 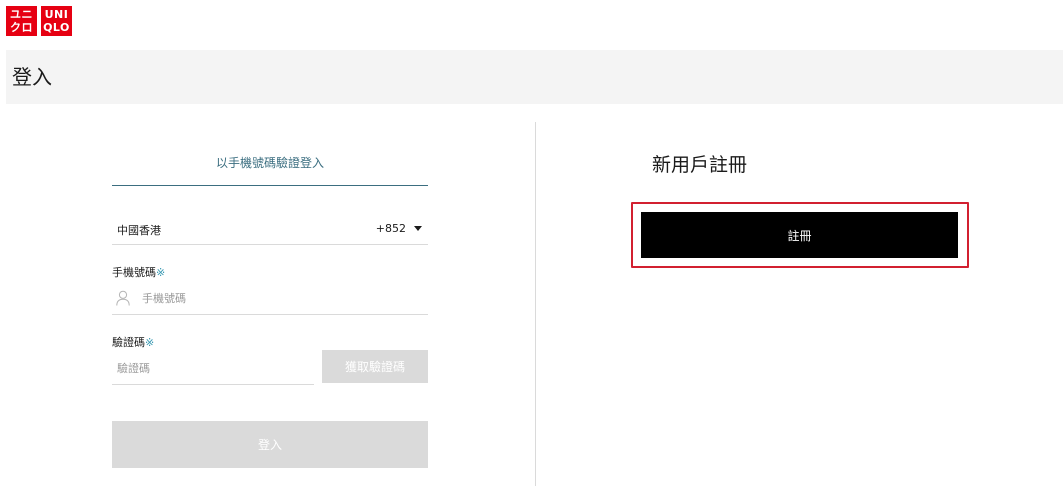 I want to click on person-icon, so click(x=123, y=298).